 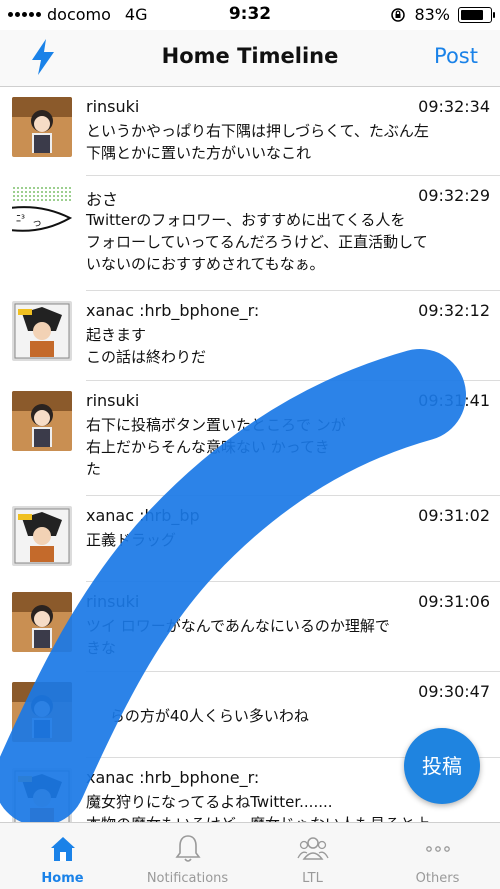 What do you see at coordinates (197, 716) in the screenshot?
I see `tweet-line: らの方が40人くらい多いわね` at bounding box center [197, 716].